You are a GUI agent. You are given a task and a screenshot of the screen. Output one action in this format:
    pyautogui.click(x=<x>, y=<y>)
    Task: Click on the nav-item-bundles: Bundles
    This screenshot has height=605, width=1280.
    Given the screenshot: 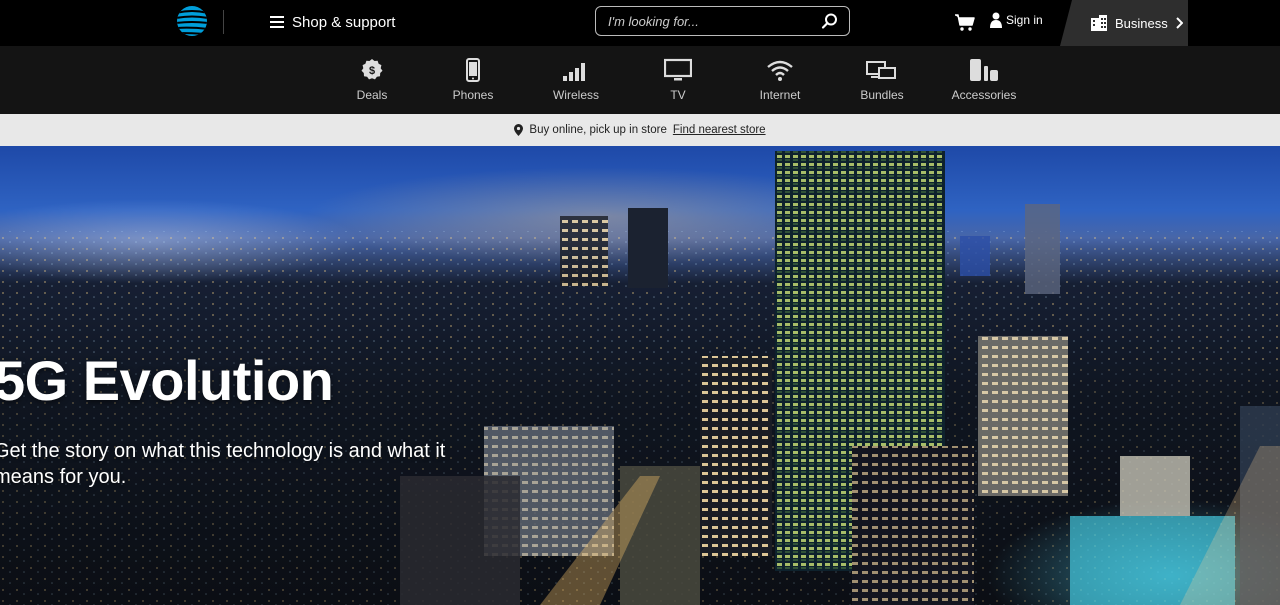 What is the action you would take?
    pyautogui.click(x=882, y=80)
    